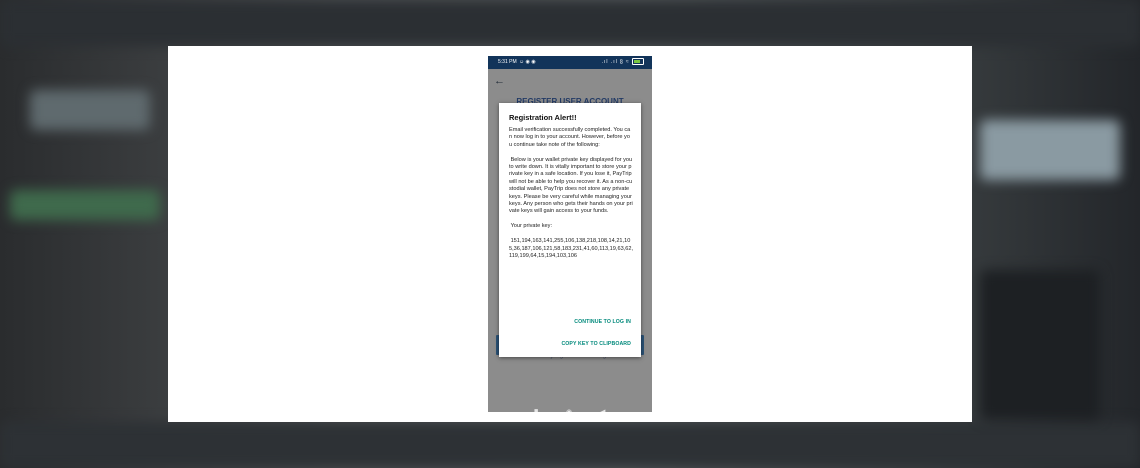 The width and height of the screenshot is (1140, 468). I want to click on status-time: 5:31 PM, so click(507, 62).